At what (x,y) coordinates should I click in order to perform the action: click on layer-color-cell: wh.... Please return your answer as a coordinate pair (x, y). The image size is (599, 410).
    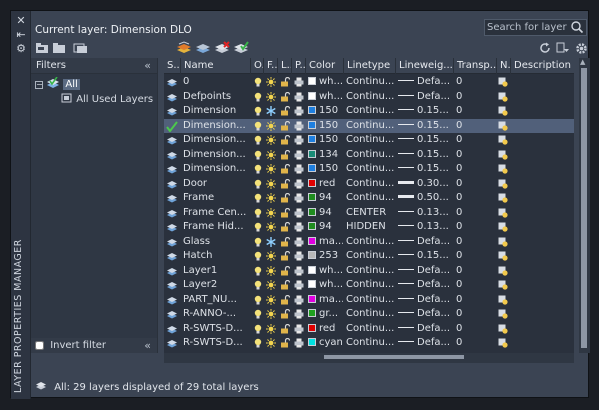
    Looking at the image, I should click on (325, 82).